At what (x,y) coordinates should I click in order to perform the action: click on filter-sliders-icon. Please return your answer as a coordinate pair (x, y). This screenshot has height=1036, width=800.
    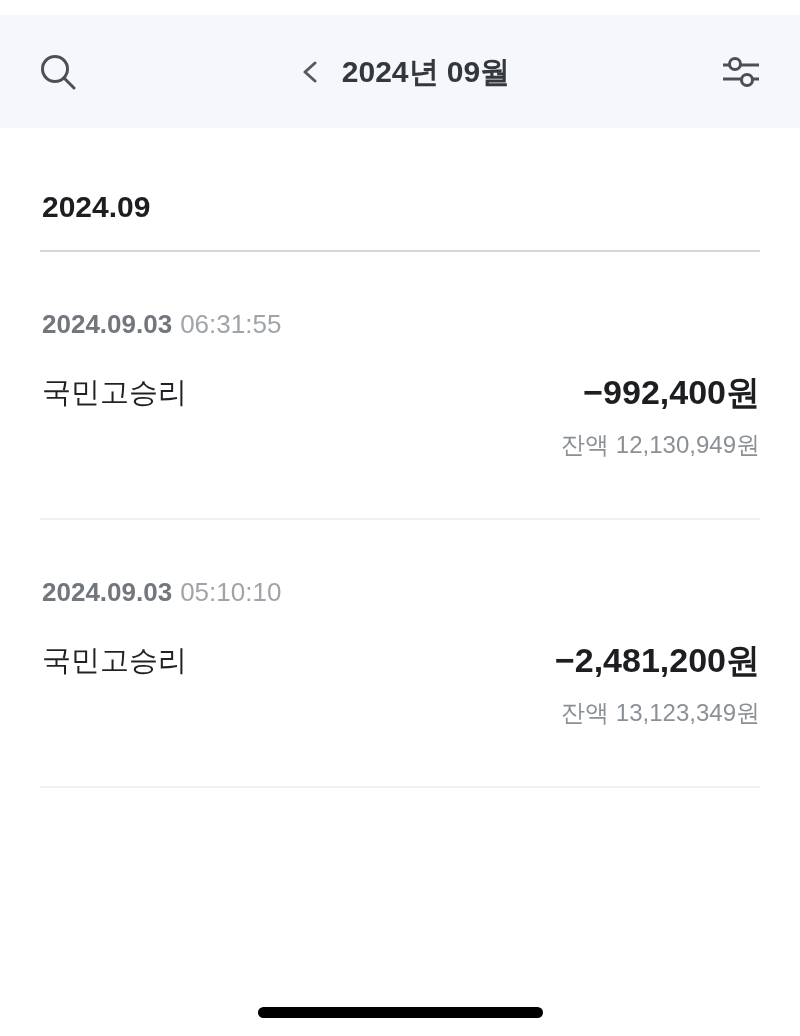
    Looking at the image, I should click on (741, 71).